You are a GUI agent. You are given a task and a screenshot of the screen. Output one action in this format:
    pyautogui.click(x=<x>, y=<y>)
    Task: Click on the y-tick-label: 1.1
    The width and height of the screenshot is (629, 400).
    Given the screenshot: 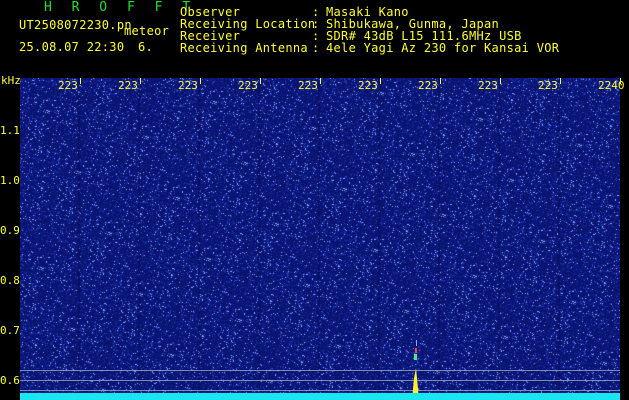 What is the action you would take?
    pyautogui.click(x=10, y=130)
    